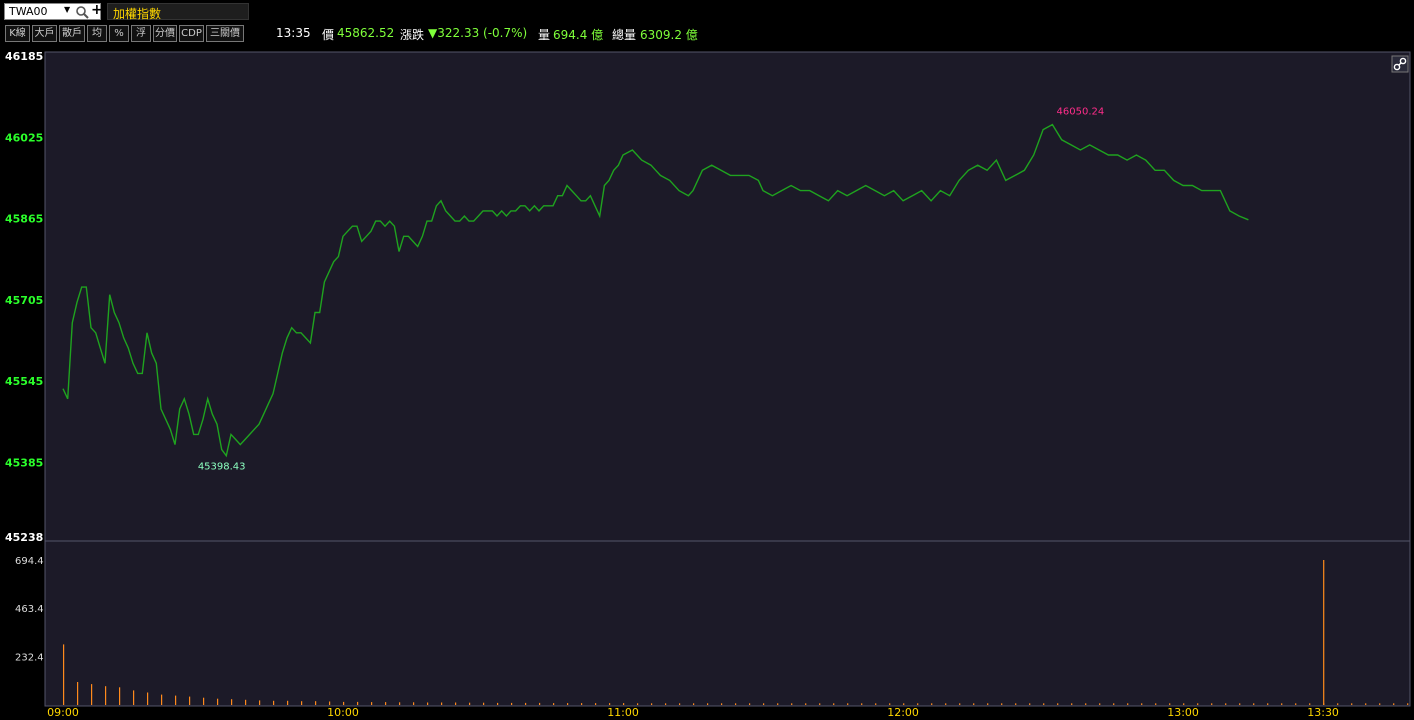 This screenshot has height=720, width=1414. I want to click on index-name: 加權指數, so click(137, 14).